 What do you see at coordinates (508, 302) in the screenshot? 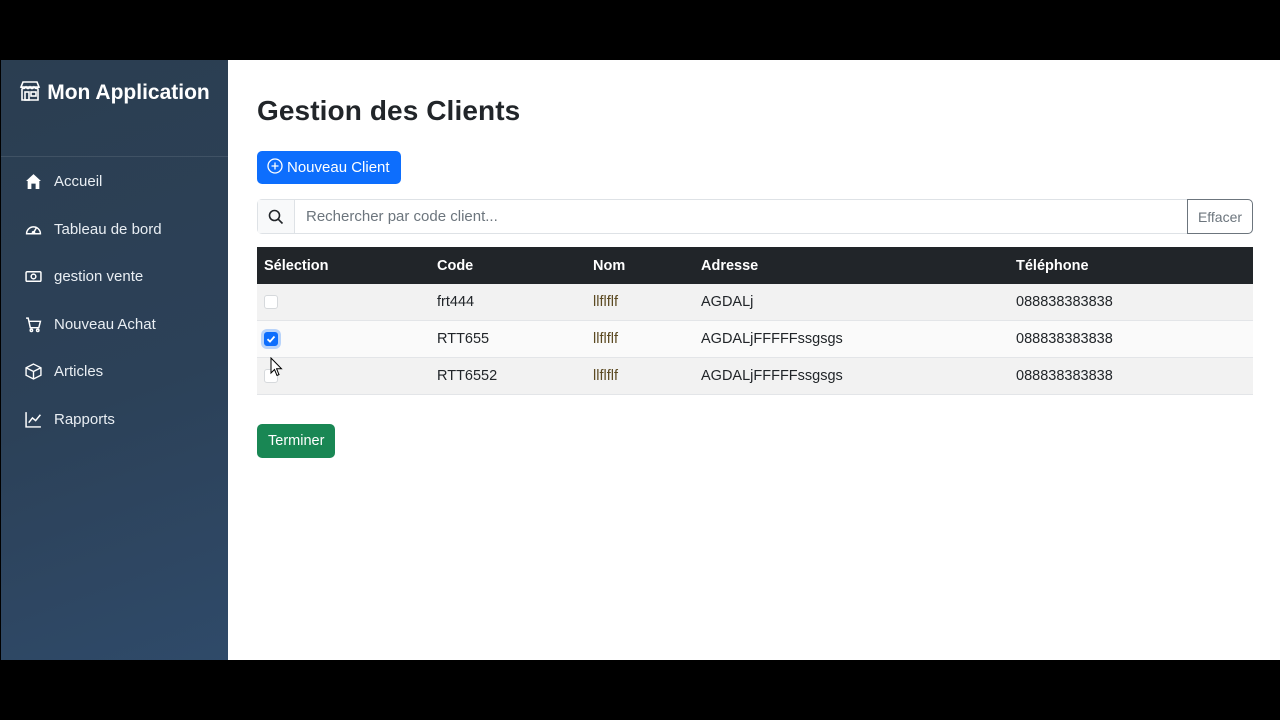
I see `cell-code: frt444` at bounding box center [508, 302].